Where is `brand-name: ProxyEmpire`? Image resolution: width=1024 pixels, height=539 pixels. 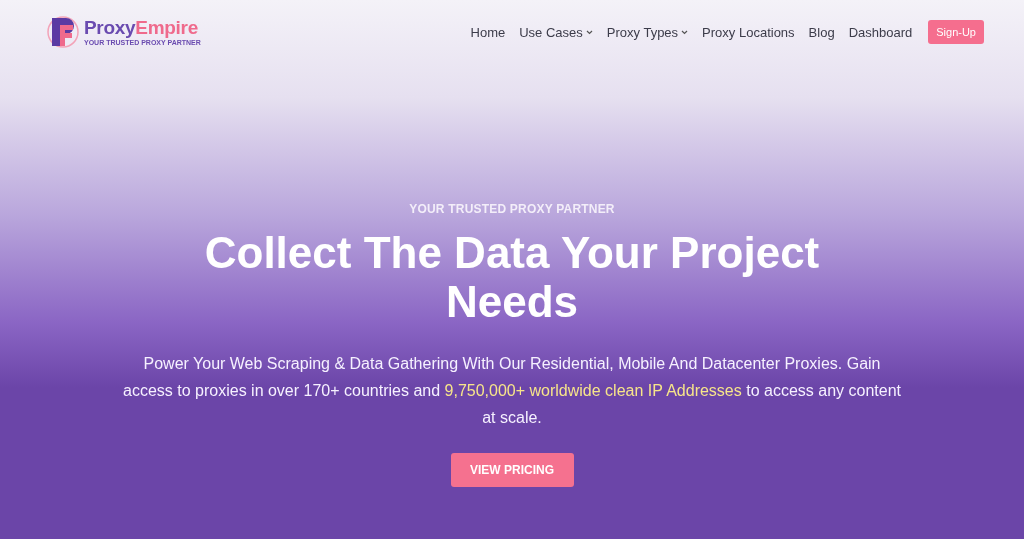 brand-name: ProxyEmpire is located at coordinates (141, 27).